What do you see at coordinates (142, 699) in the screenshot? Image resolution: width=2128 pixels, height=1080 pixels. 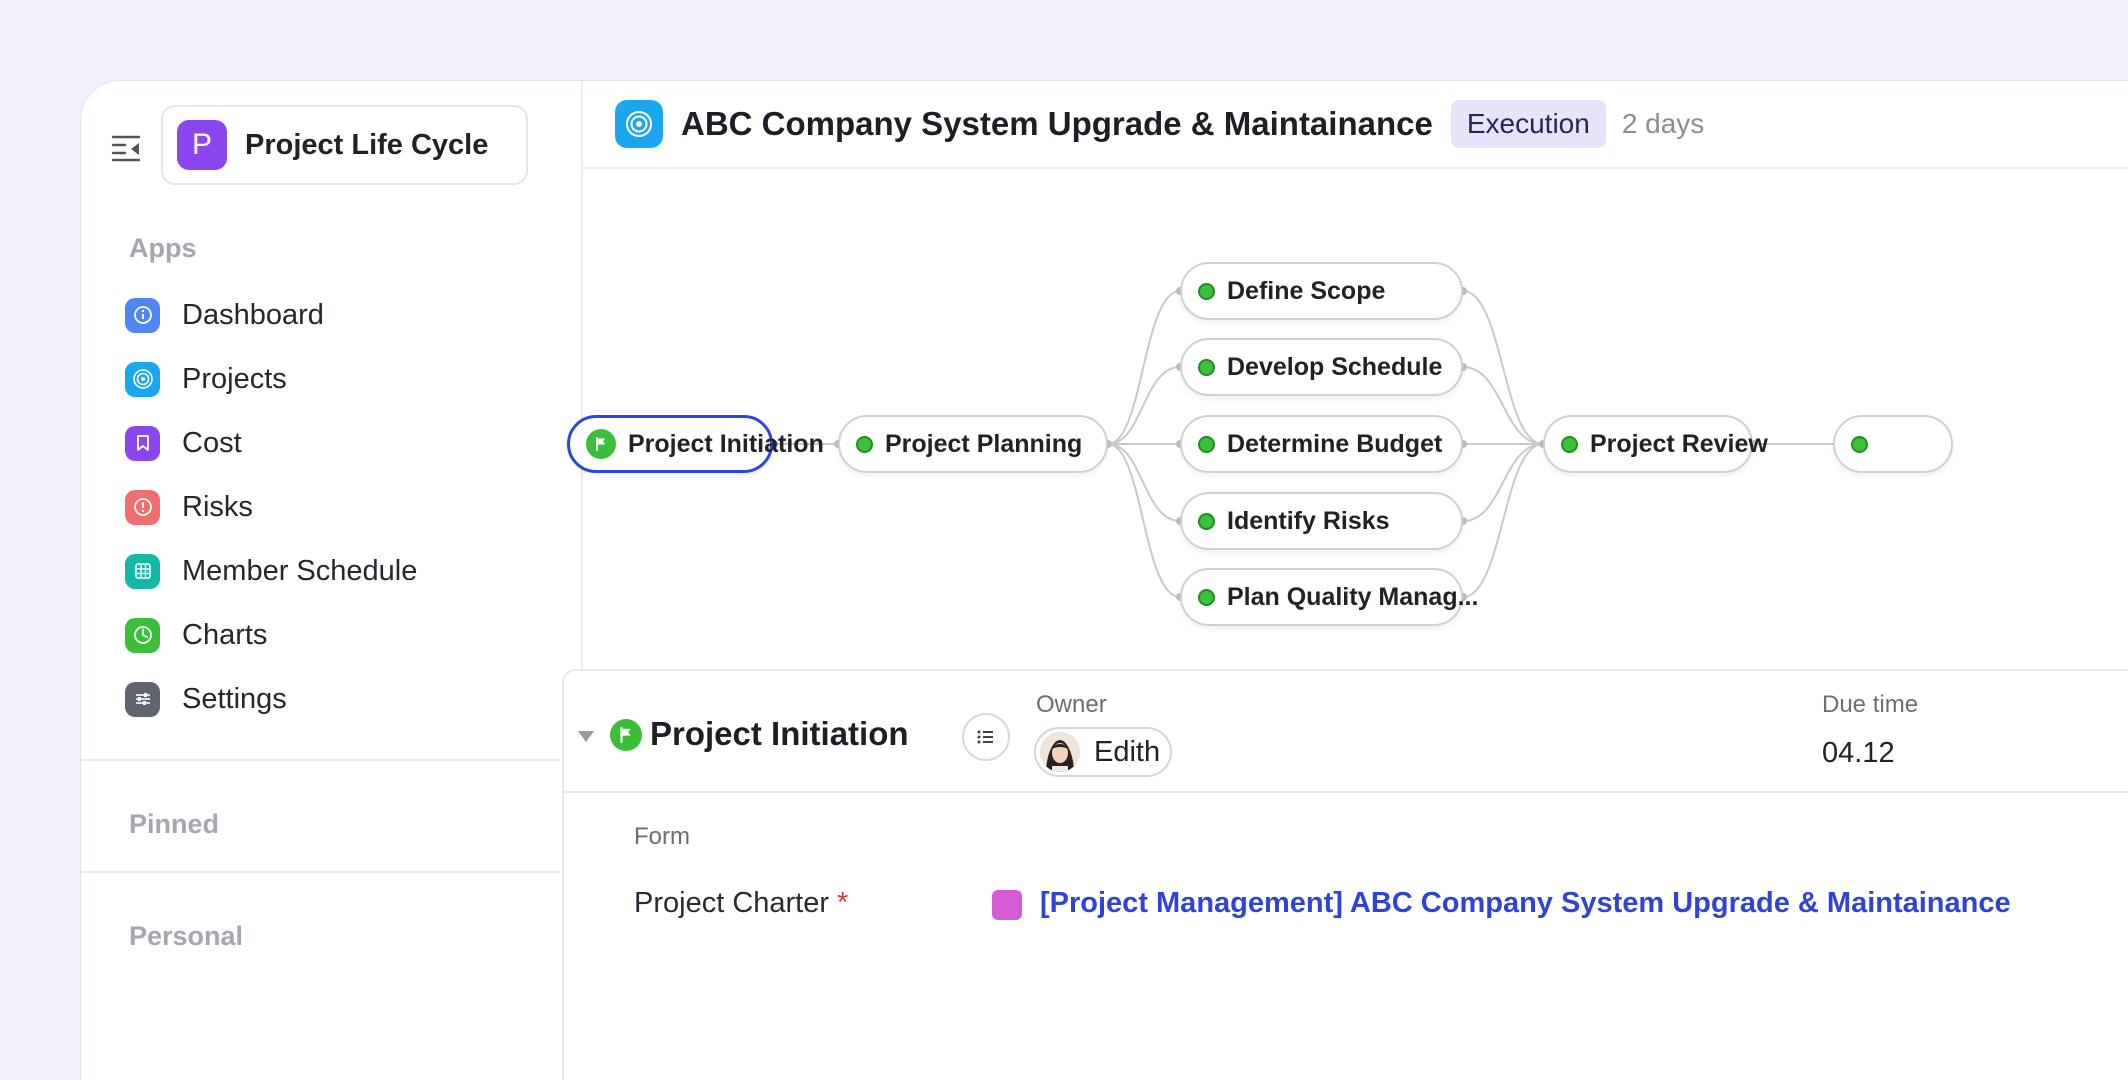 I see `sliders-icon` at bounding box center [142, 699].